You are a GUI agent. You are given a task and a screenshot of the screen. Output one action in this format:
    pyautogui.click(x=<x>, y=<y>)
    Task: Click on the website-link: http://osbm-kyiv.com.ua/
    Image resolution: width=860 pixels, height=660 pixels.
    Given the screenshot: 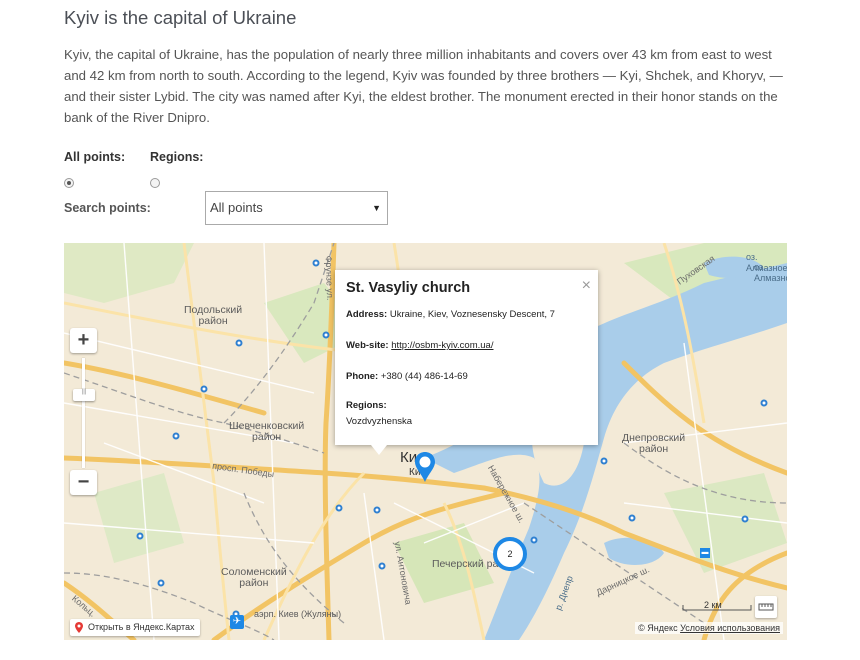 What is the action you would take?
    pyautogui.click(x=442, y=345)
    